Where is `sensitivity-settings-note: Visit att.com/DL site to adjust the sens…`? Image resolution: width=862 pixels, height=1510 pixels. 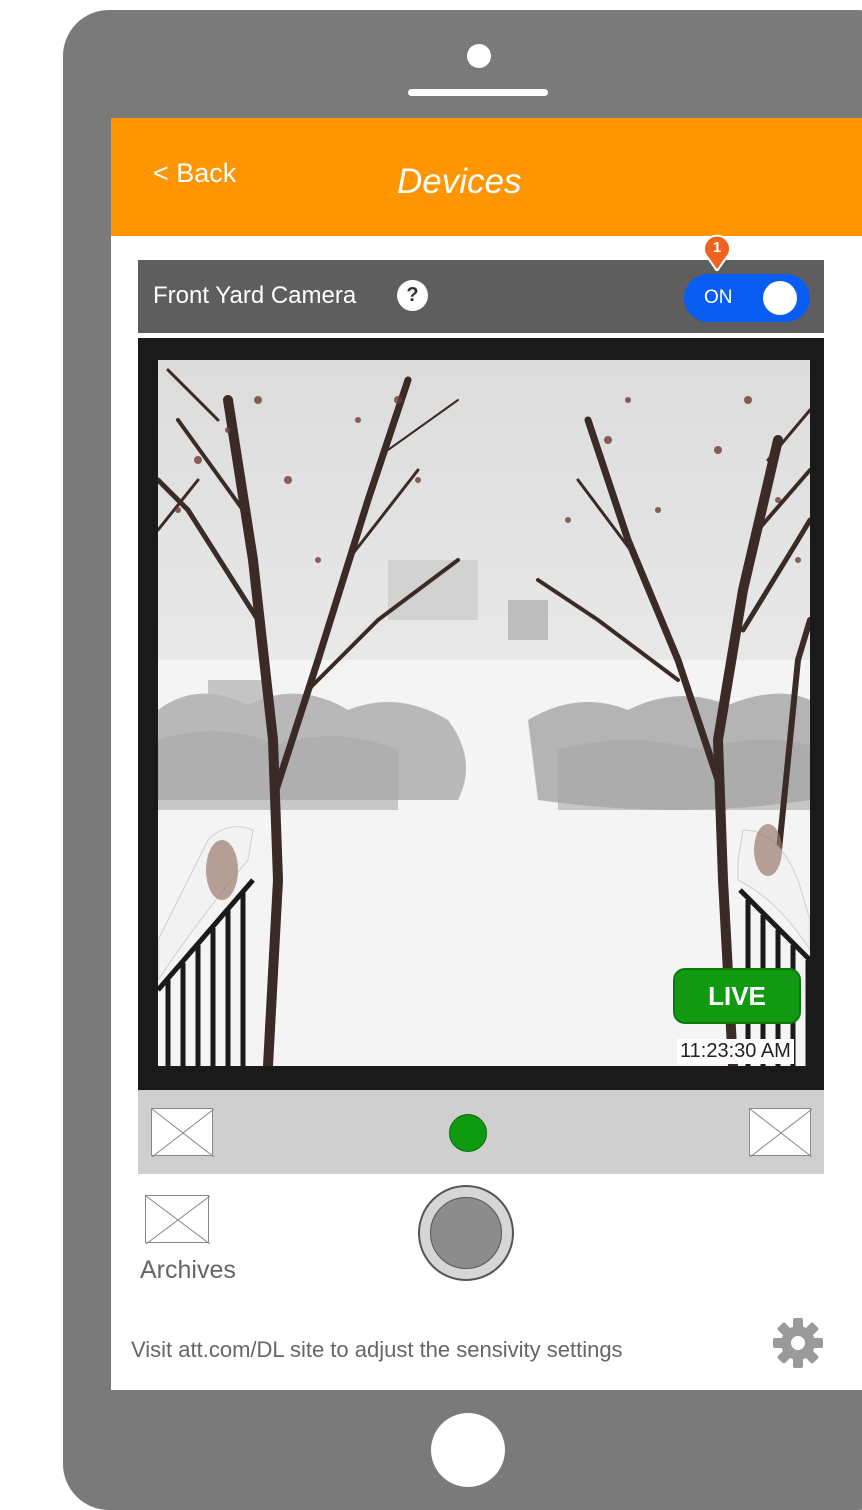
sensitivity-settings-note: Visit att.com/DL site to adjust the sens… is located at coordinates (377, 1349).